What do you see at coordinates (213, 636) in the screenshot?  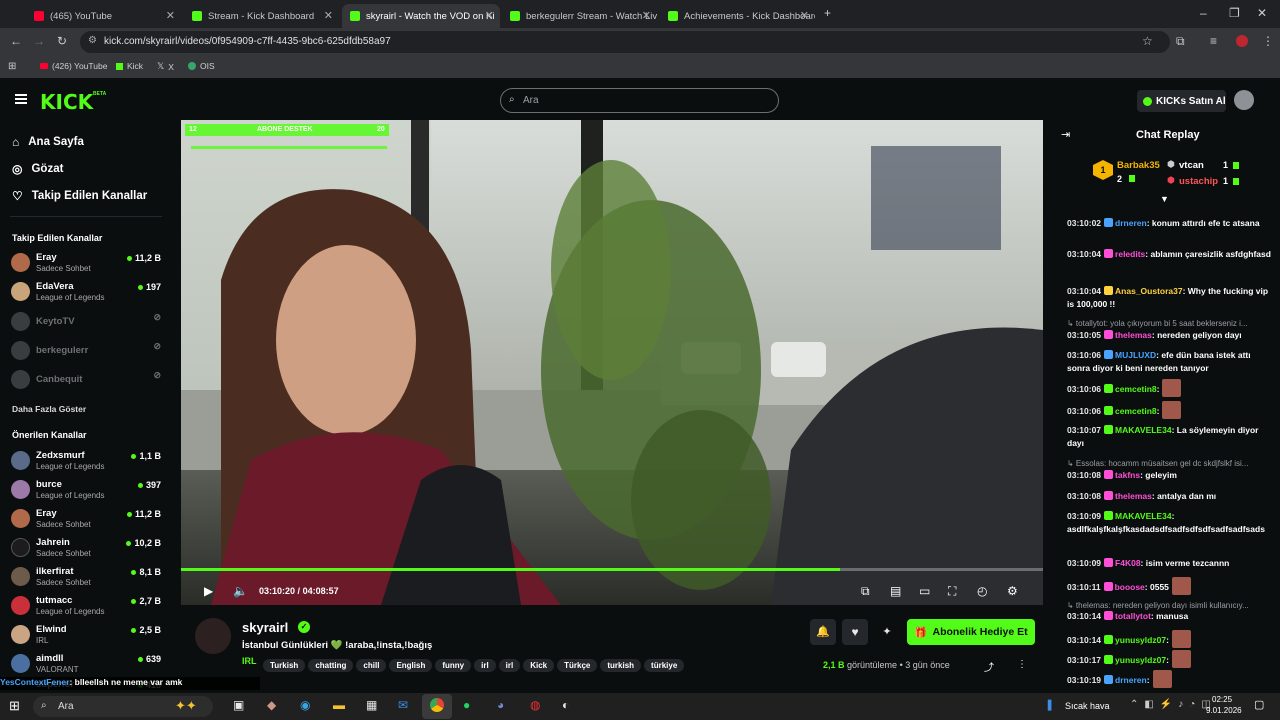 I see `channel-avatar` at bounding box center [213, 636].